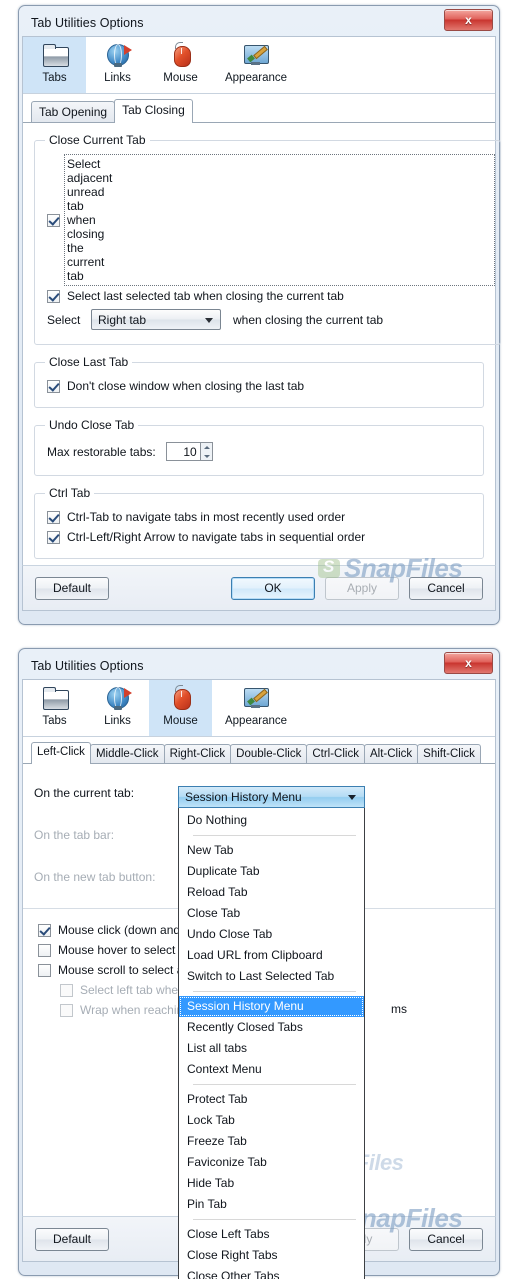 The width and height of the screenshot is (511, 1279). I want to click on stepper-buttons, so click(206, 451).